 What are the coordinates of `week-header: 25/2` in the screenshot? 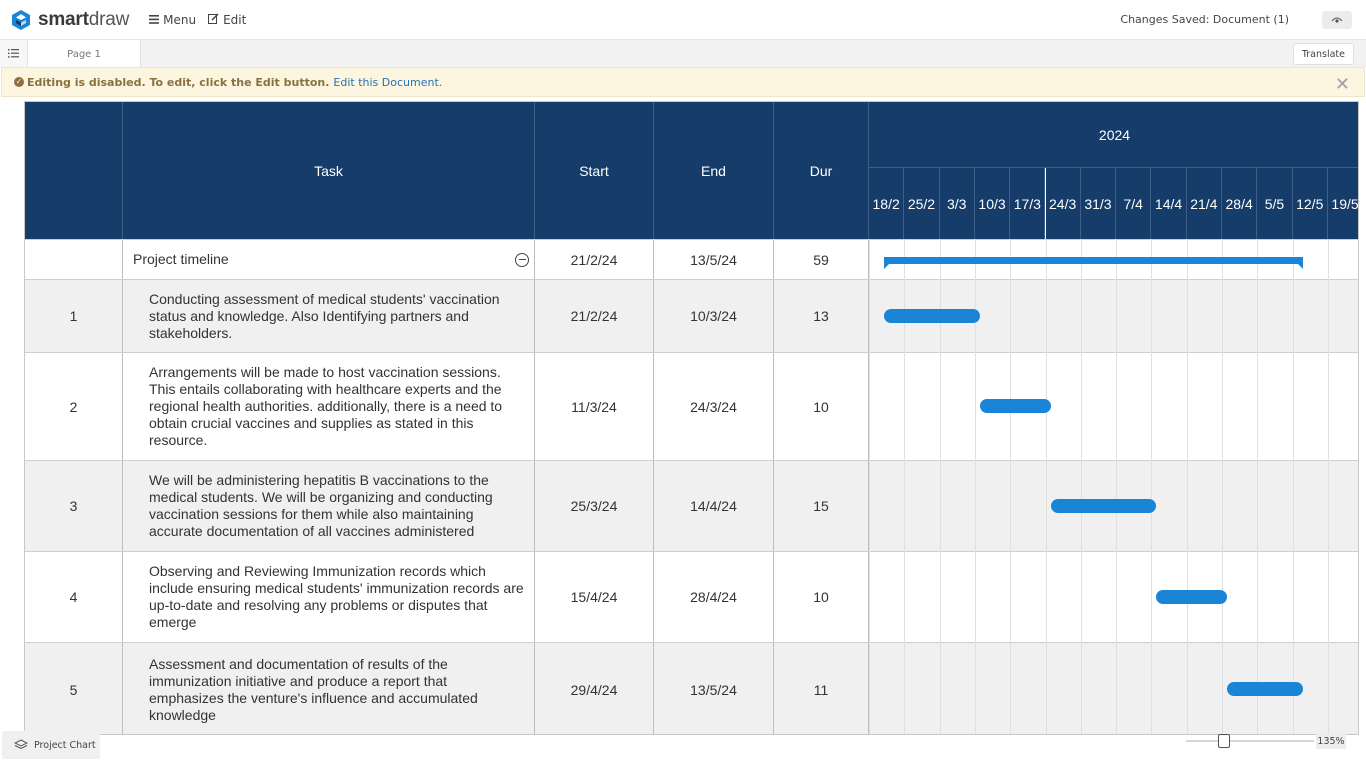 It's located at (922, 203).